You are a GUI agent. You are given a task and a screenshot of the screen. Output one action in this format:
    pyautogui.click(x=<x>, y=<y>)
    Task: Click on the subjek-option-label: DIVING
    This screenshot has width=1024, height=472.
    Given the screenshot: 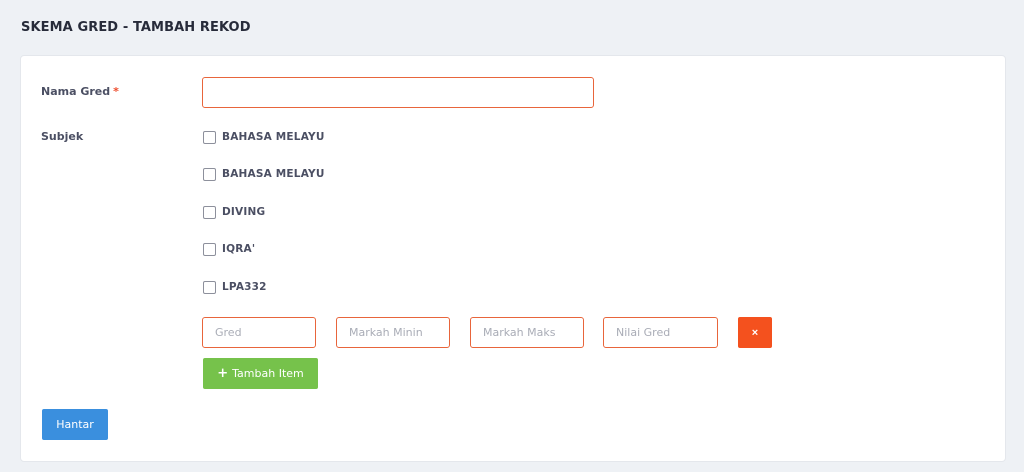 What is the action you would take?
    pyautogui.click(x=244, y=212)
    